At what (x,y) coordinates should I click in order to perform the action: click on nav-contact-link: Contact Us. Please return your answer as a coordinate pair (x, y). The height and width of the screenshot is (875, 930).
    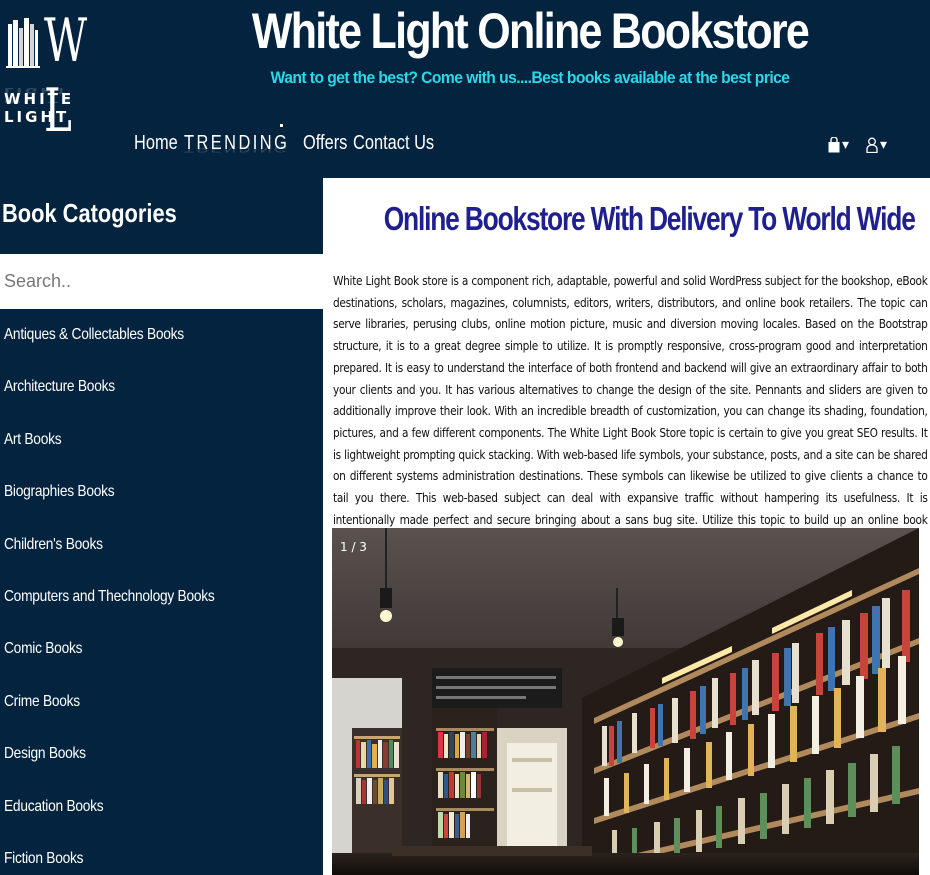
    Looking at the image, I should click on (393, 143).